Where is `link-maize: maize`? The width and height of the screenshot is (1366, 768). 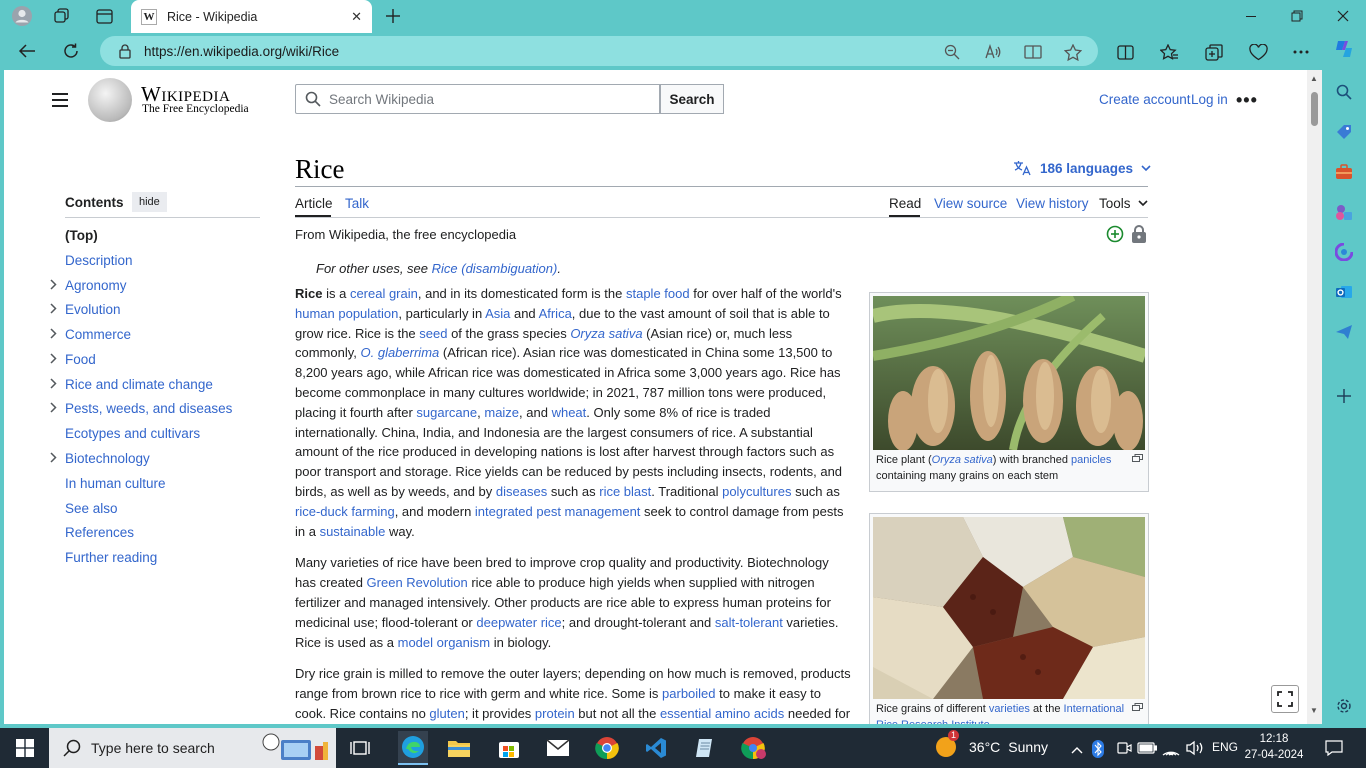
link-maize: maize is located at coordinates (501, 412).